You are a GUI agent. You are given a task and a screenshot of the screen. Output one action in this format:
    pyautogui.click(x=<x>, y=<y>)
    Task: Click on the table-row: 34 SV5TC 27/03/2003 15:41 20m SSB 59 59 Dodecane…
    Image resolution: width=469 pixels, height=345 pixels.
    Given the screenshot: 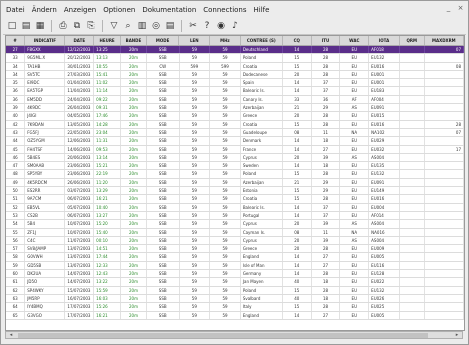 What is the action you would take?
    pyautogui.click(x=235, y=75)
    